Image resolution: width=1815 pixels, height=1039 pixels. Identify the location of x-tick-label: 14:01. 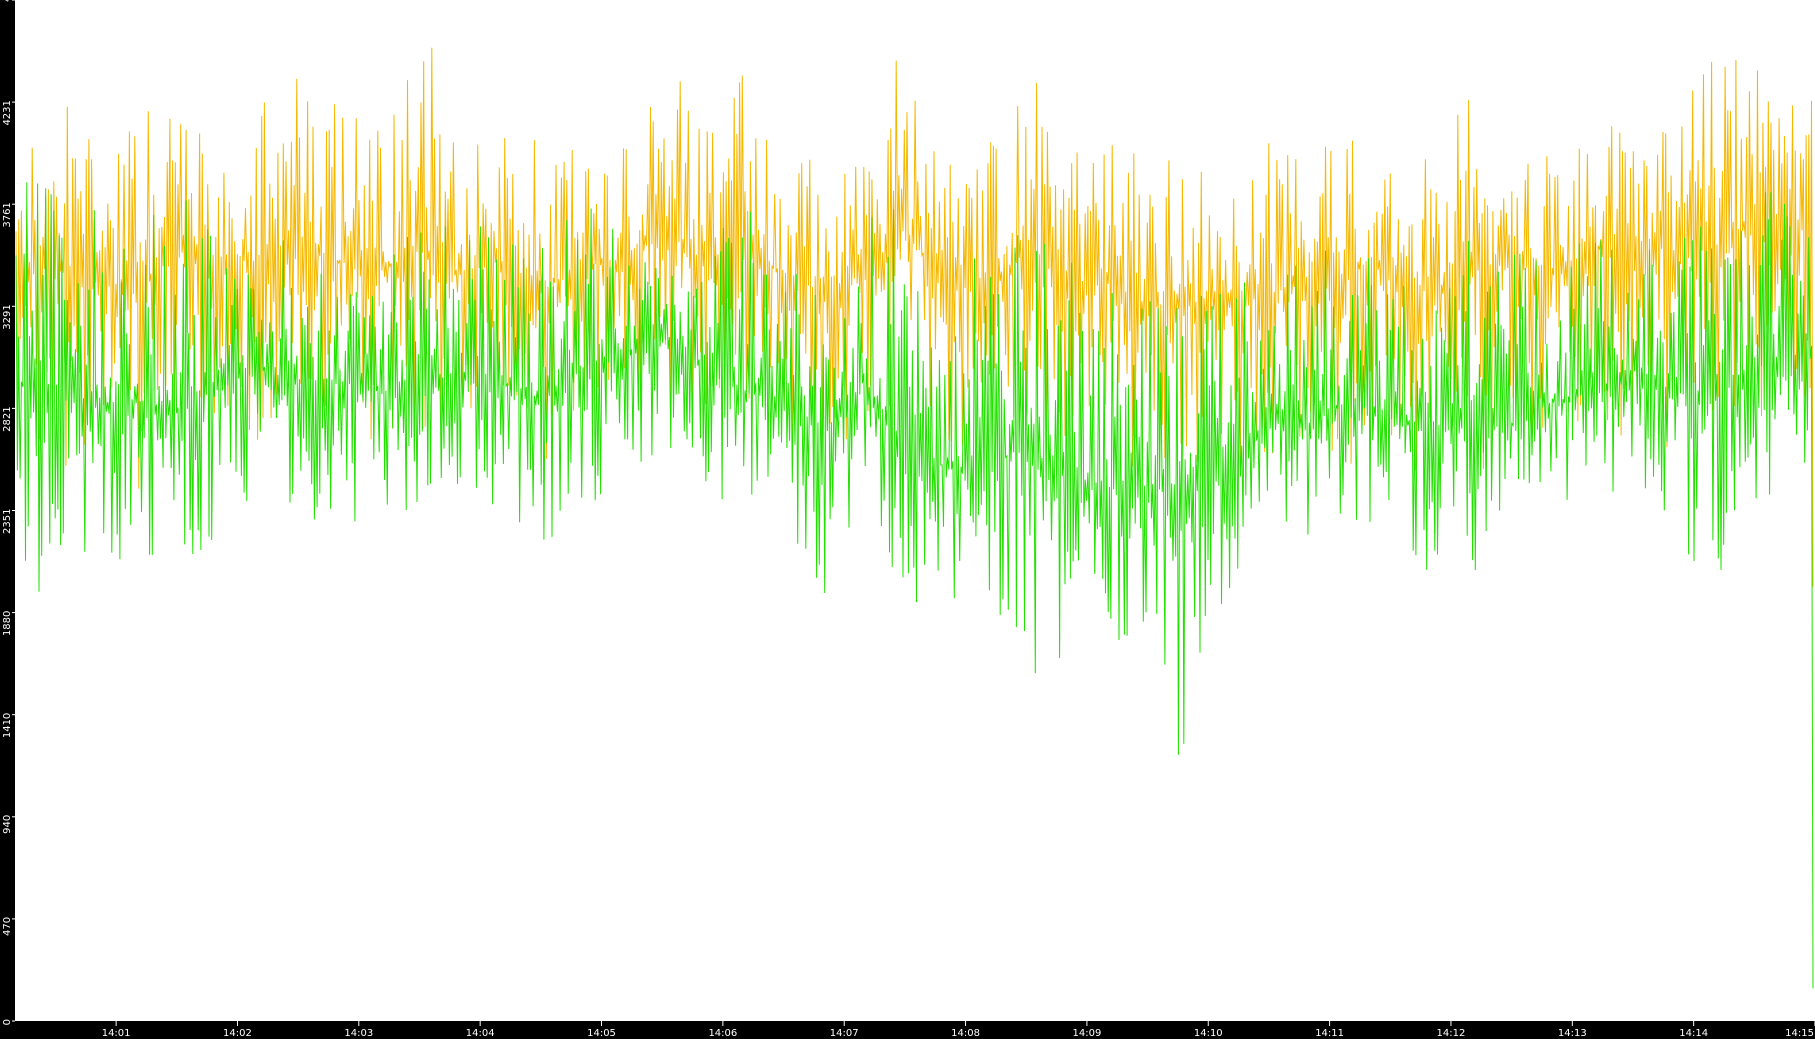
(116, 1033).